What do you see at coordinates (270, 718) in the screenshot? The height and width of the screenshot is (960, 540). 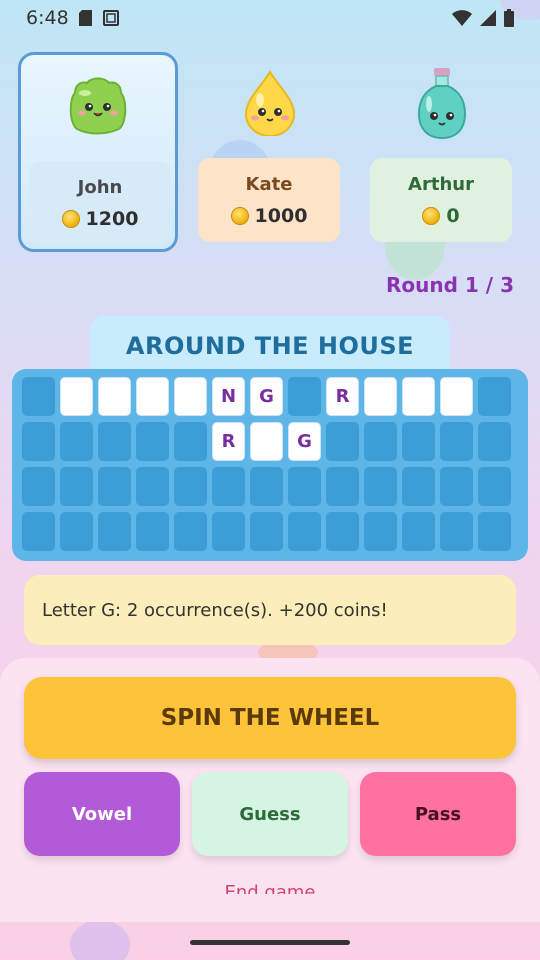 I see `spin-wheel-button: SPIN THE WHEEL` at bounding box center [270, 718].